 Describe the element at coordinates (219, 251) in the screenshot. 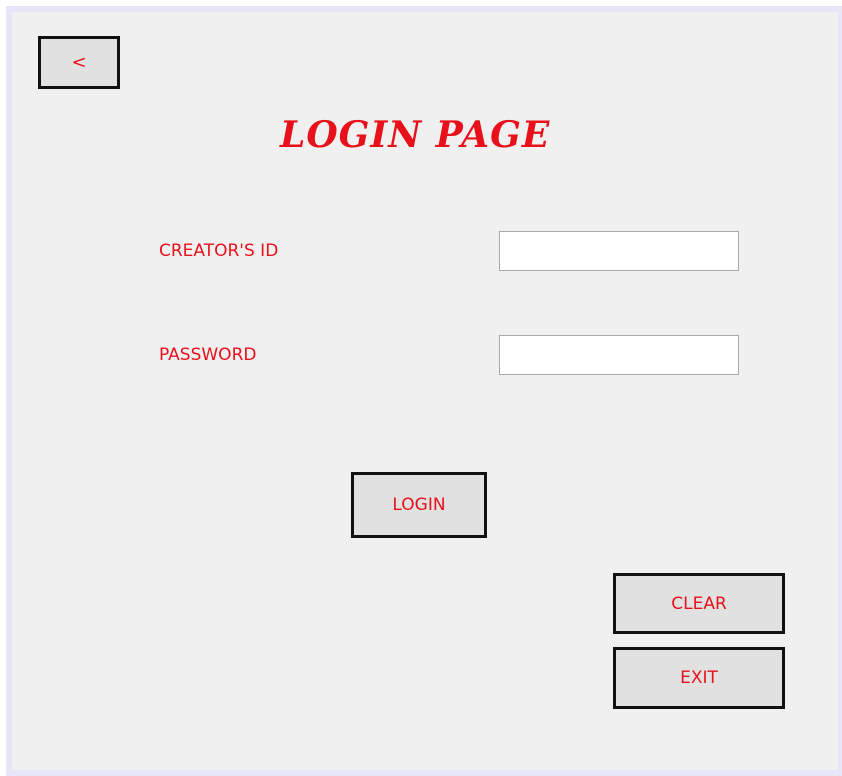

I see `creator-id-label: CREATOR'S ID` at that location.